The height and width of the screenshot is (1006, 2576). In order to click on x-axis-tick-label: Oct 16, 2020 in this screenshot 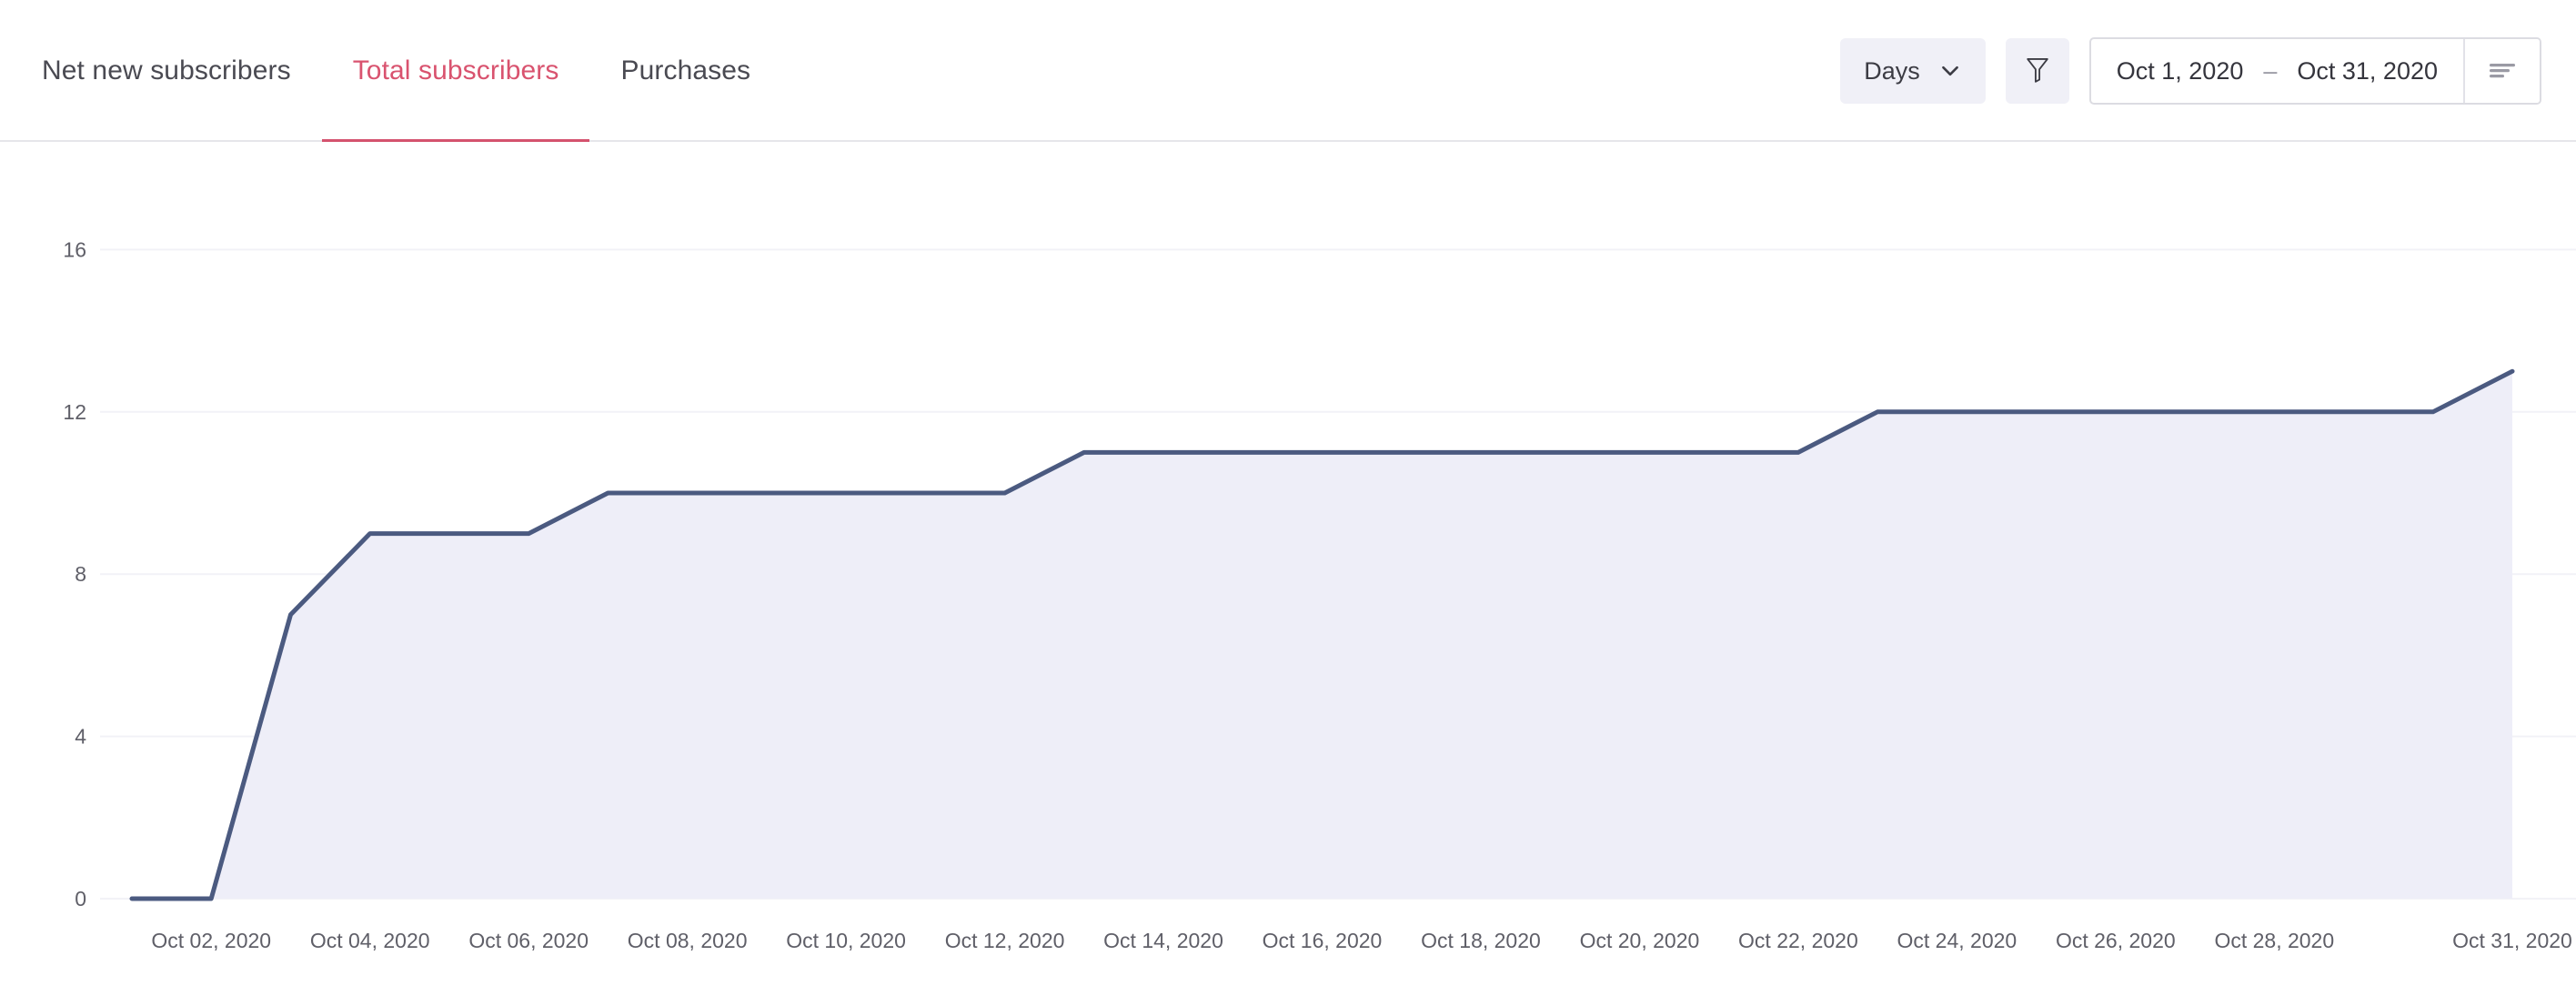, I will do `click(1323, 940)`.